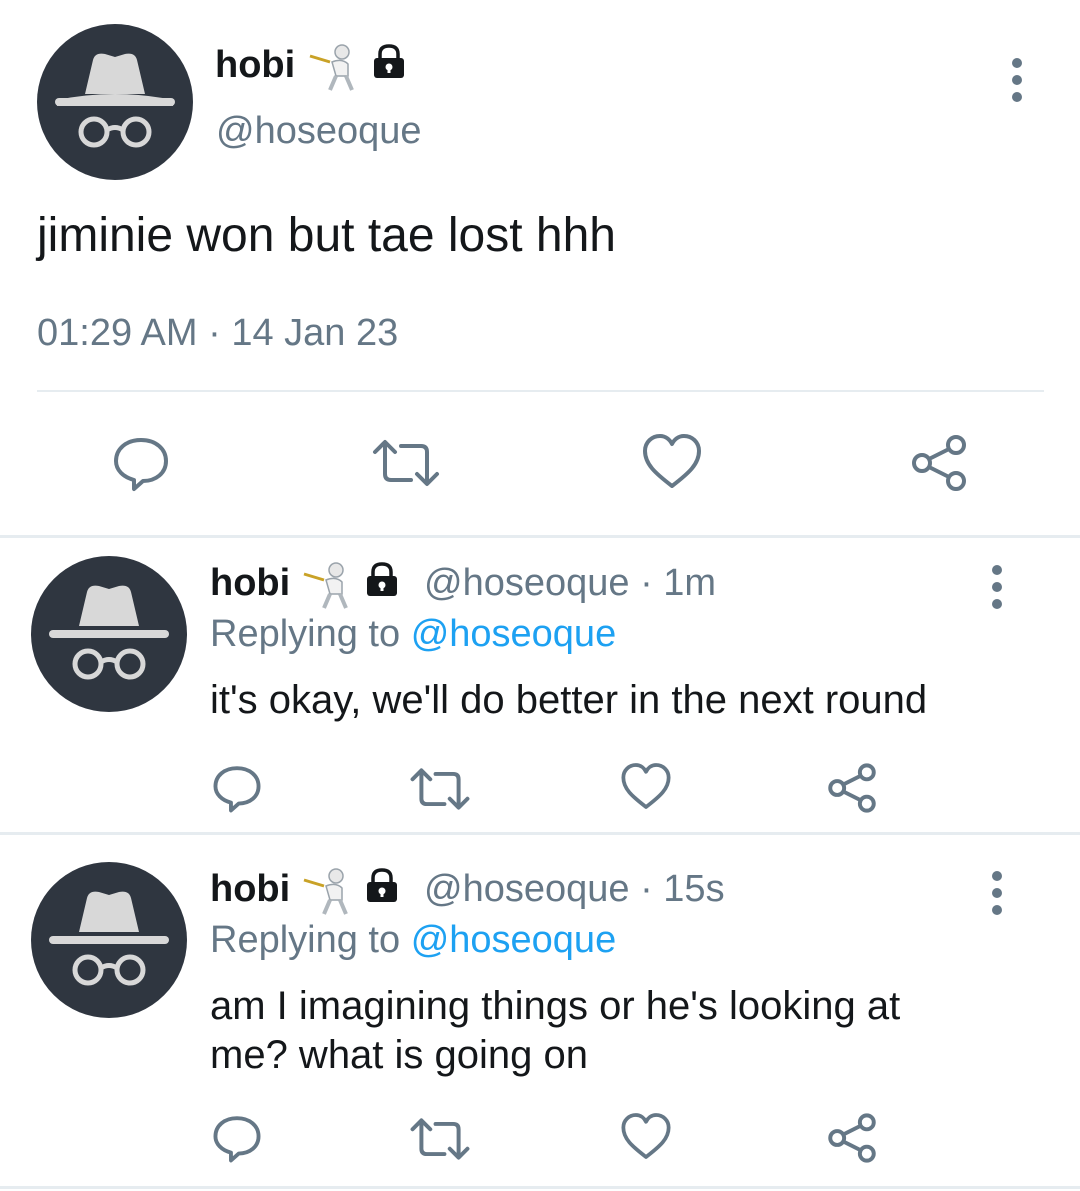 Image resolution: width=1080 pixels, height=1191 pixels. I want to click on main-reply-button, so click(141, 463).